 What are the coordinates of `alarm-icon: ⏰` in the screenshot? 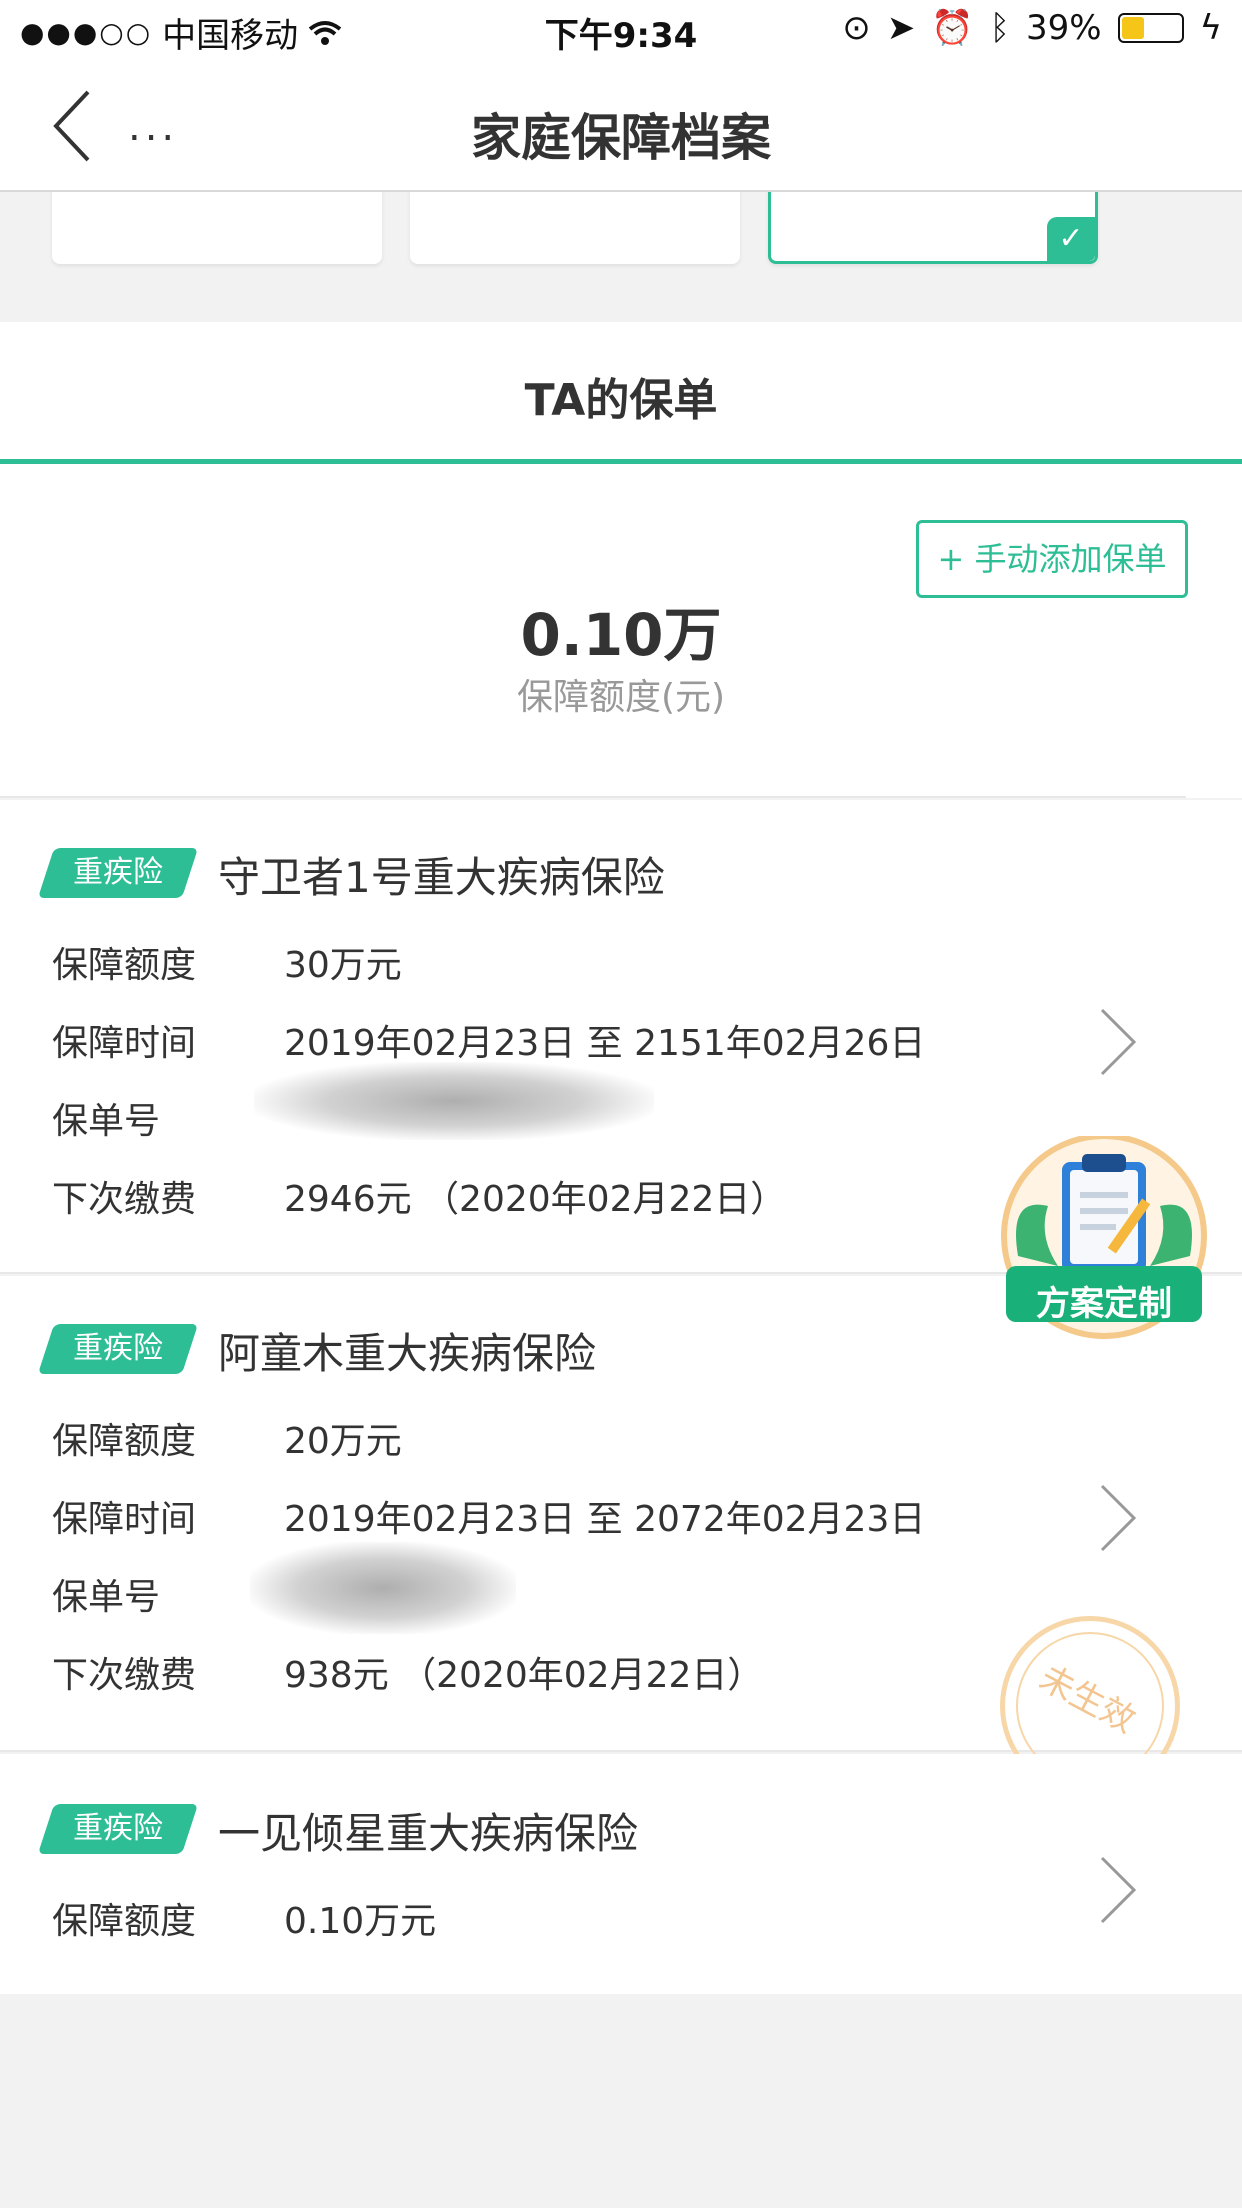 It's located at (952, 28).